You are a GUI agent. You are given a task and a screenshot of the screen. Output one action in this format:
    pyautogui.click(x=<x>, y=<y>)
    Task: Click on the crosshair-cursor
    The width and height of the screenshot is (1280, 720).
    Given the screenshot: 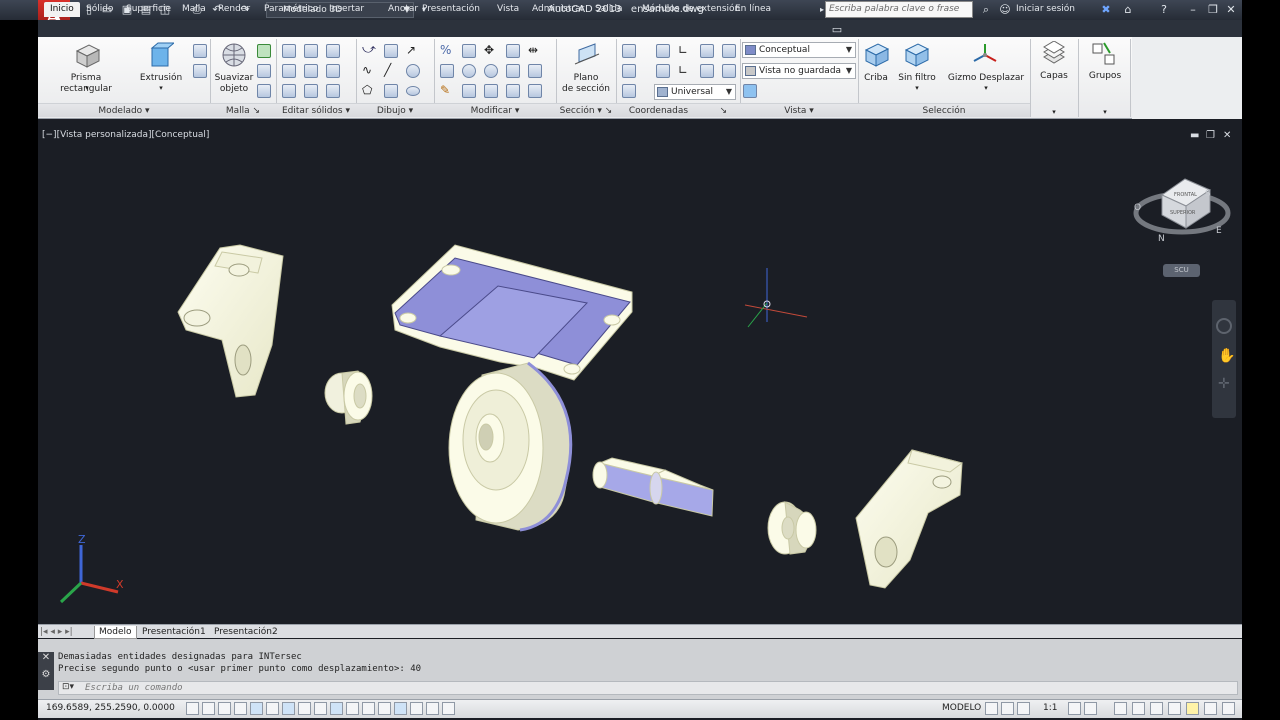 What is the action you would take?
    pyautogui.click(x=776, y=298)
    